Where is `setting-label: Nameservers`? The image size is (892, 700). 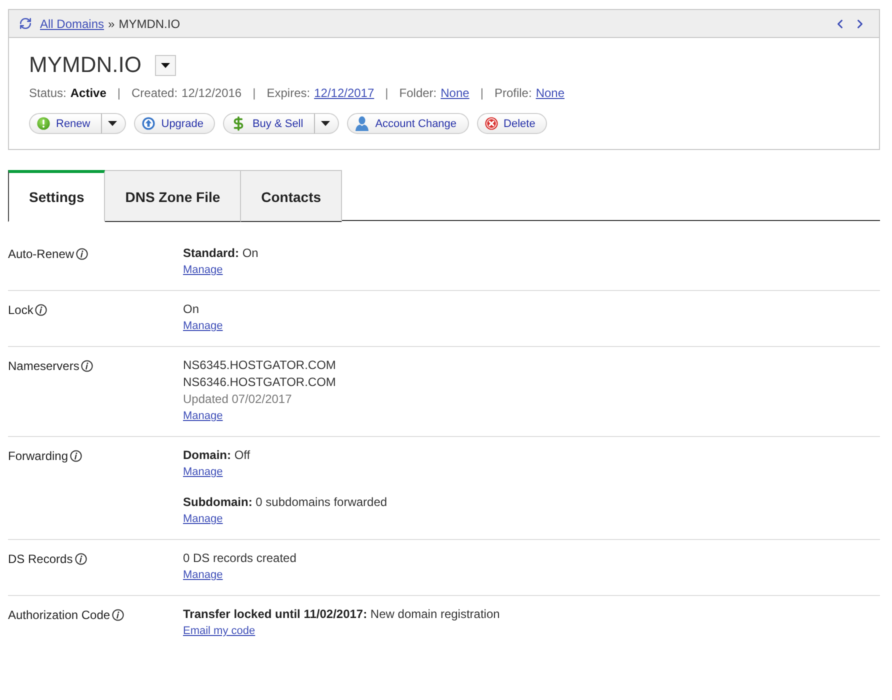 setting-label: Nameservers is located at coordinates (44, 365).